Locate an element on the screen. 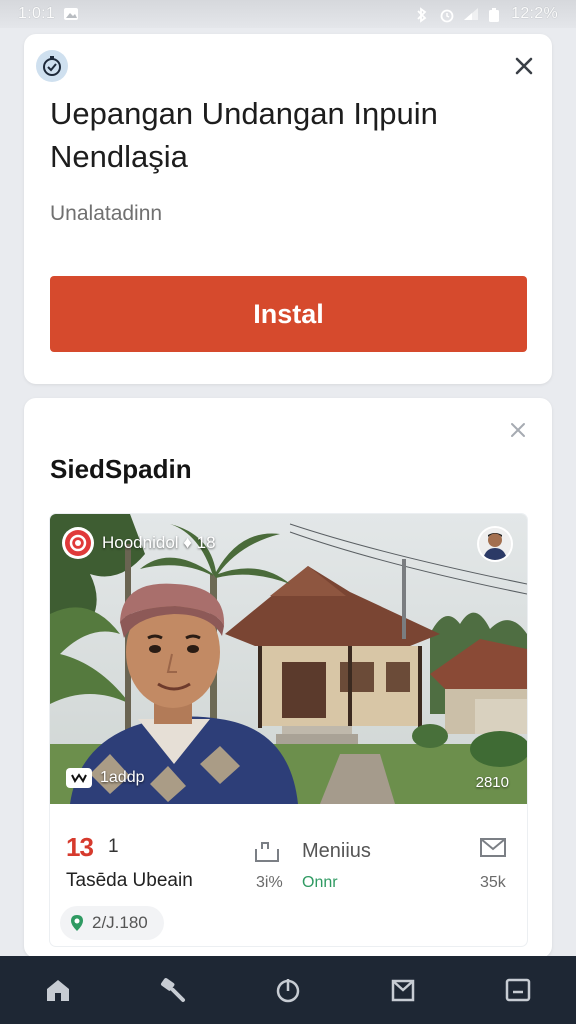 The height and width of the screenshot is (1024, 576). close-install-button is located at coordinates (524, 66).